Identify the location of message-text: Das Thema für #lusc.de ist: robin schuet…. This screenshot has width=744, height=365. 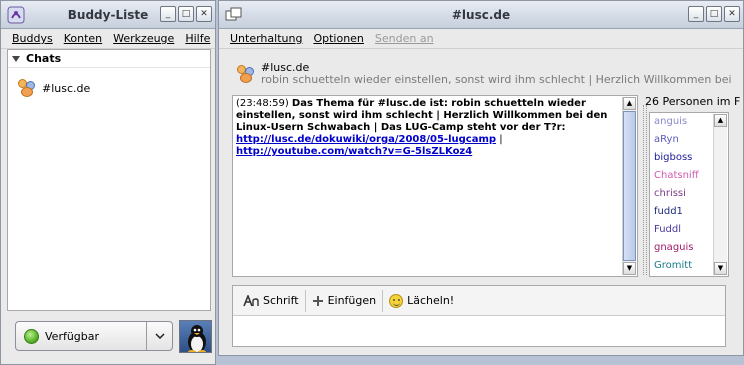
(422, 115).